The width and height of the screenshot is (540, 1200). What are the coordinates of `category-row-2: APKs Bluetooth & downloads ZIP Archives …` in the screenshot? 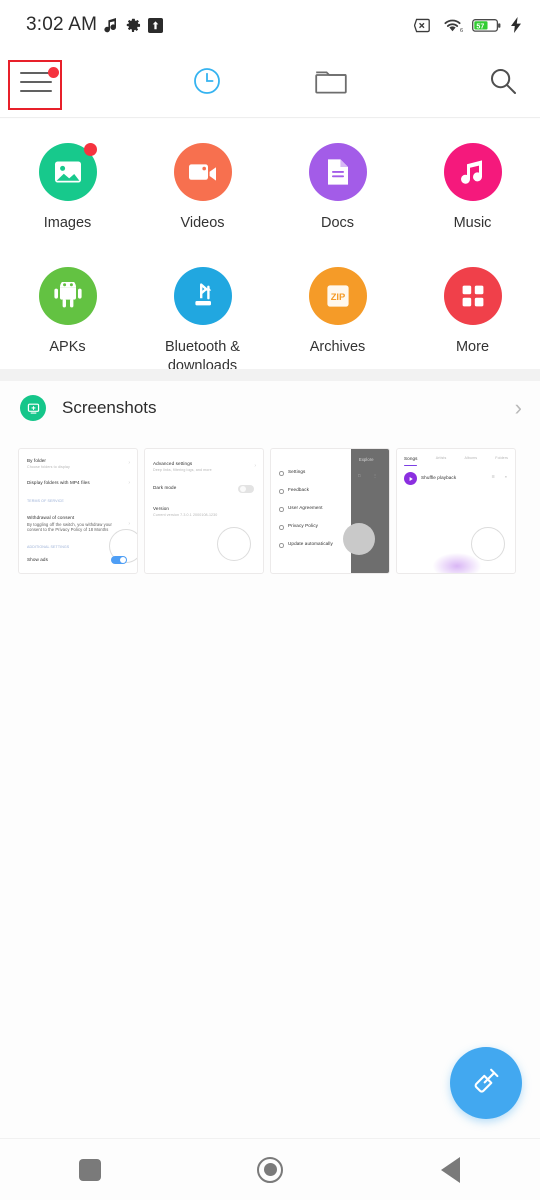 It's located at (270, 316).